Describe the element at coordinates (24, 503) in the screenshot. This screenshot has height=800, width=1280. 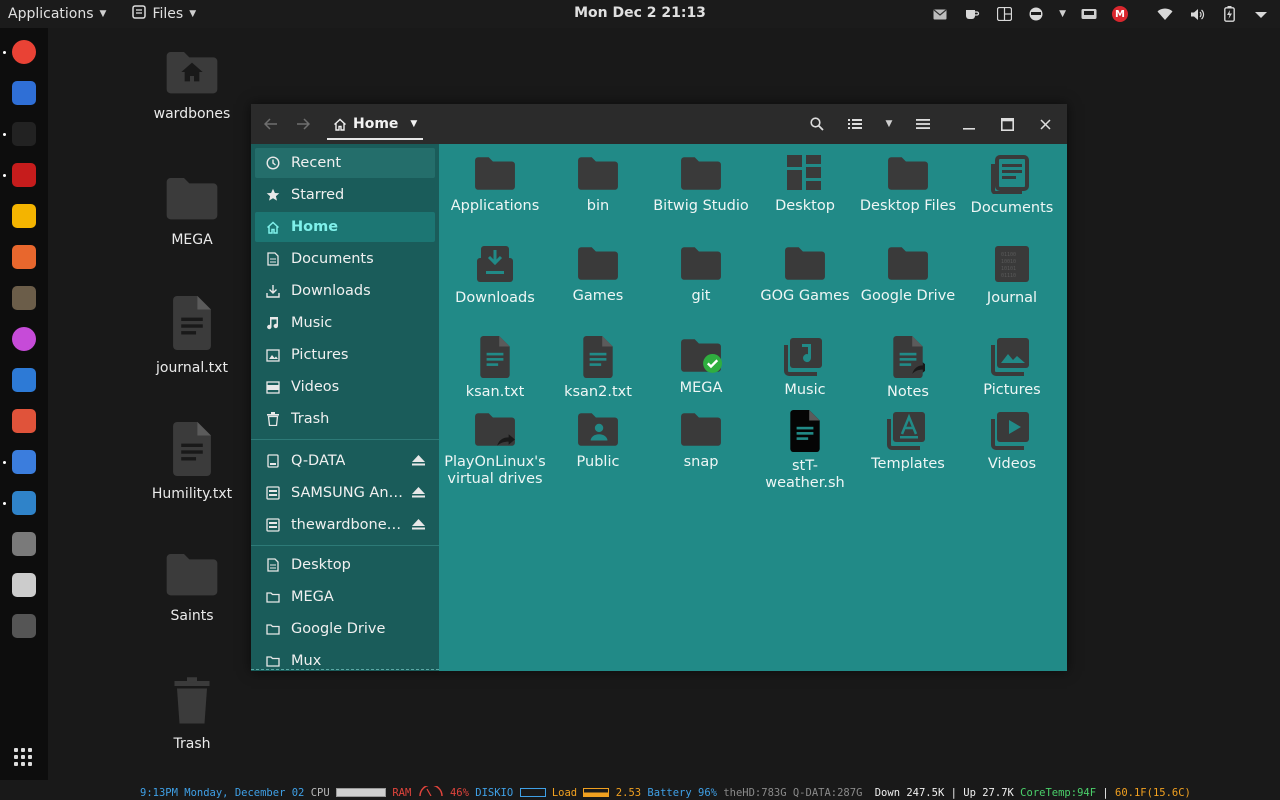
I see `dock-files-icon` at that location.